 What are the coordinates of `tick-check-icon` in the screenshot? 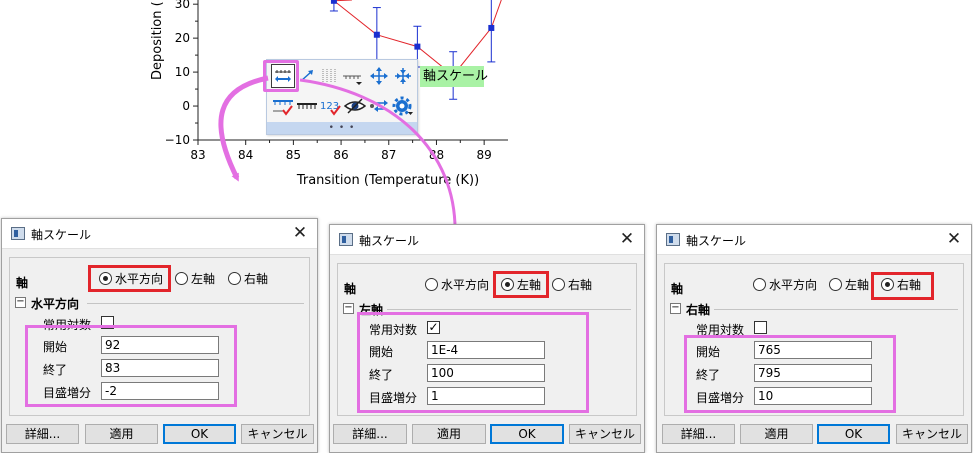 It's located at (307, 106).